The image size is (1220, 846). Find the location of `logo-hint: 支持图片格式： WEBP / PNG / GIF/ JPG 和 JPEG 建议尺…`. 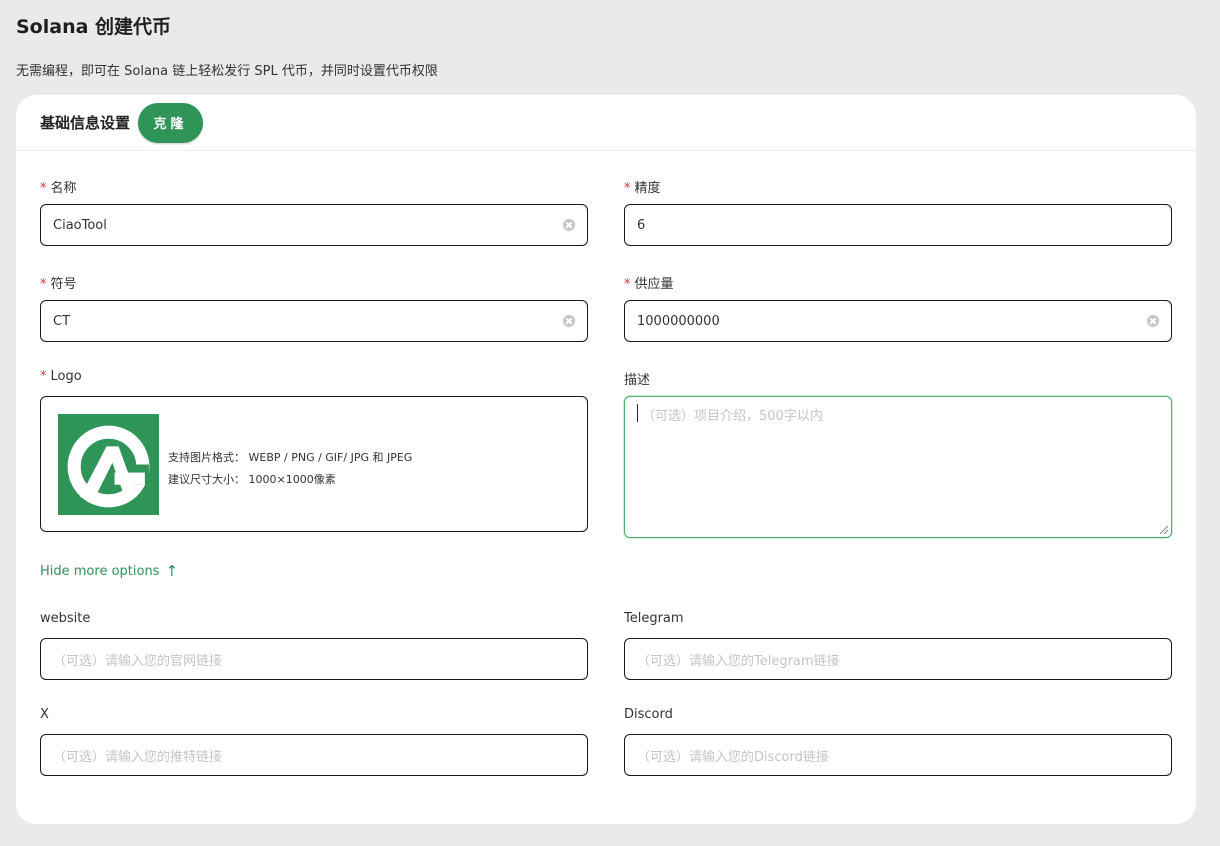

logo-hint: 支持图片格式： WEBP / PNG / GIF/ JPG 和 JPEG 建议尺… is located at coordinates (290, 468).